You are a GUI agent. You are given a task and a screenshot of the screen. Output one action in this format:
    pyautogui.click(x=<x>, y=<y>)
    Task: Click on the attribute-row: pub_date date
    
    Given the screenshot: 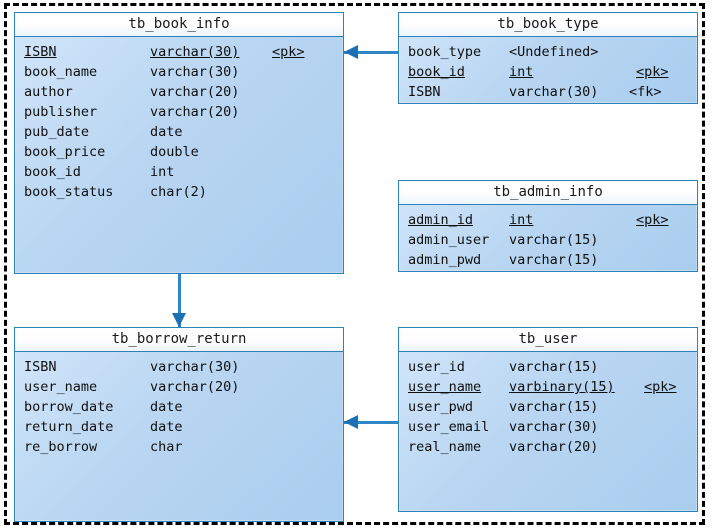 What is the action you would take?
    pyautogui.click(x=179, y=132)
    